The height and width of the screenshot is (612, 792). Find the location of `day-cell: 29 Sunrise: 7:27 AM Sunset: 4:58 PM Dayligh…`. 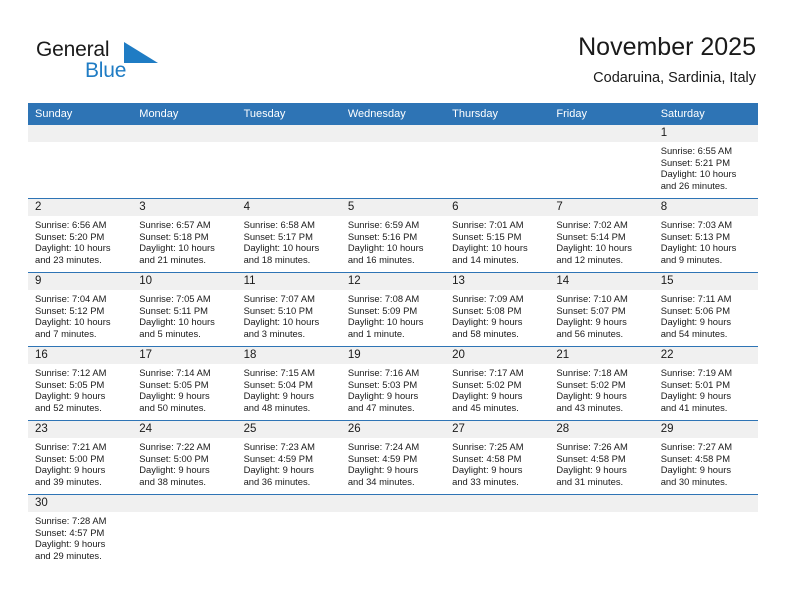

day-cell: 29 Sunrise: 7:27 AM Sunset: 4:58 PM Dayligh… is located at coordinates (705, 457).